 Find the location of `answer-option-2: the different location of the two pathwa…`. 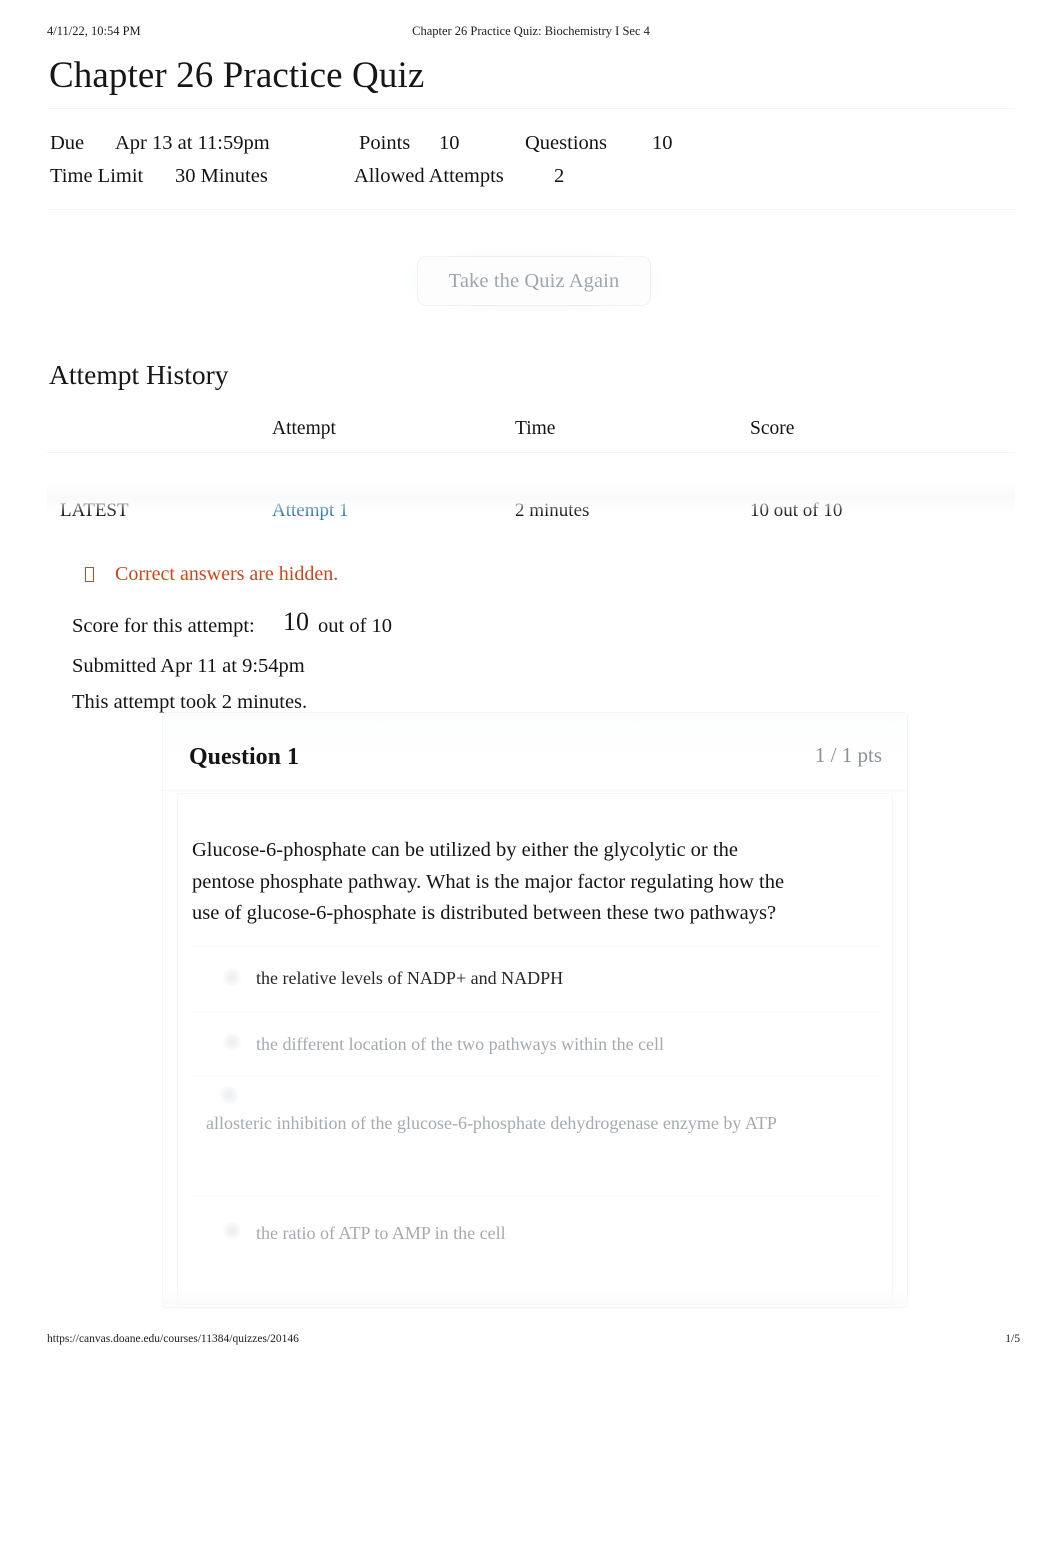

answer-option-2: the different location of the two pathwa… is located at coordinates (536, 1044).